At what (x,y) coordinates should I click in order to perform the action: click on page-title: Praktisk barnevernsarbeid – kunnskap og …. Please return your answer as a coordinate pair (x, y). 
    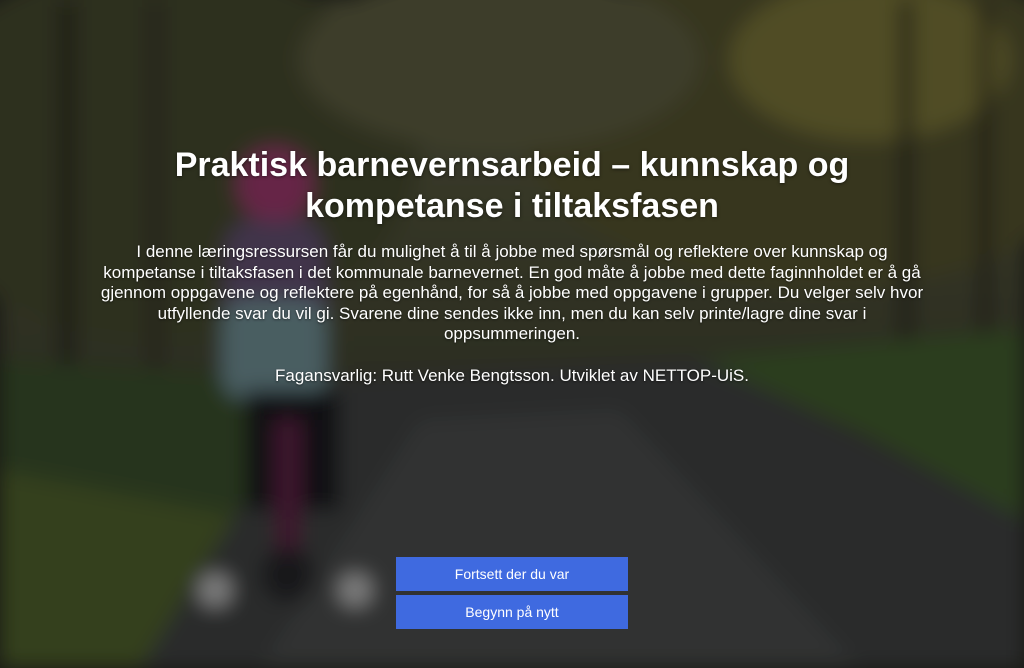
    Looking at the image, I should click on (512, 185).